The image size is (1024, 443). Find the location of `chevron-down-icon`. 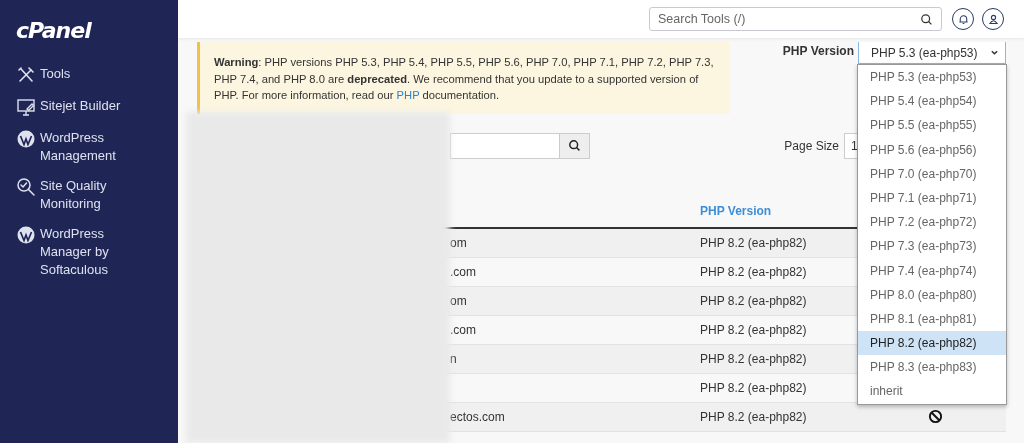

chevron-down-icon is located at coordinates (994, 52).